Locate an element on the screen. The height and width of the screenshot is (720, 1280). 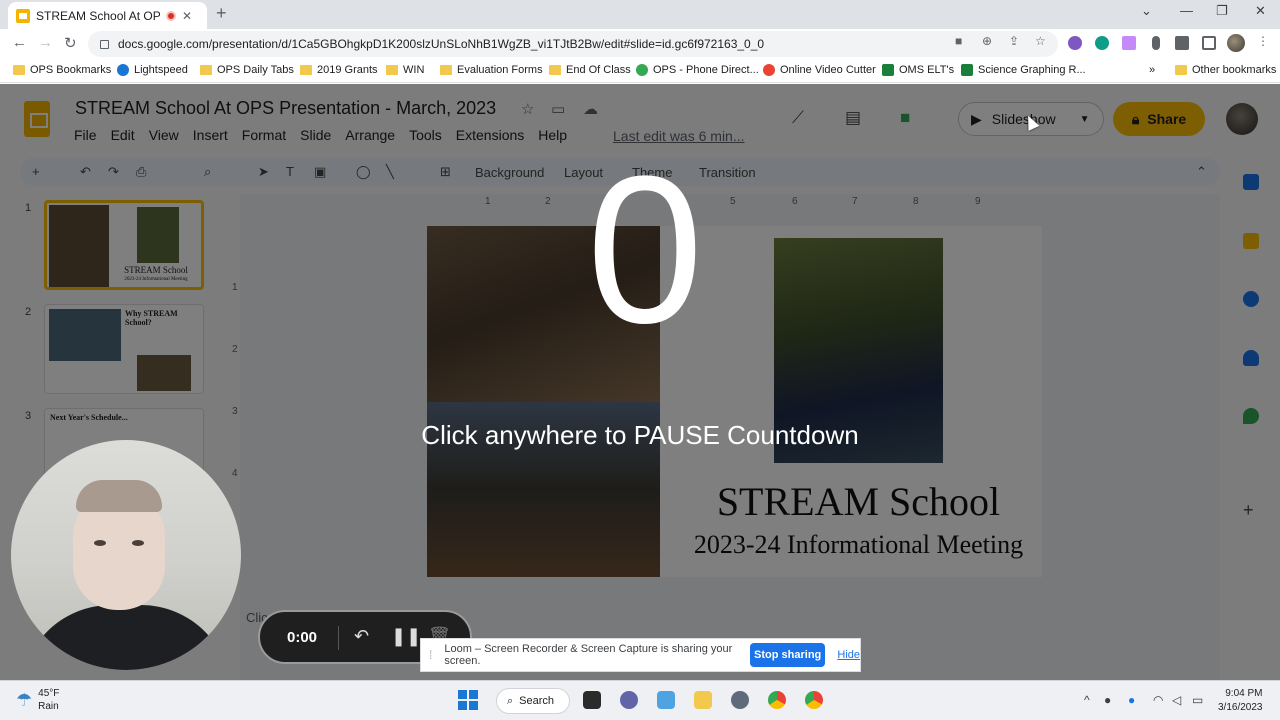
chrome-menu-icon: ⋮ is located at coordinates (1263, 41).